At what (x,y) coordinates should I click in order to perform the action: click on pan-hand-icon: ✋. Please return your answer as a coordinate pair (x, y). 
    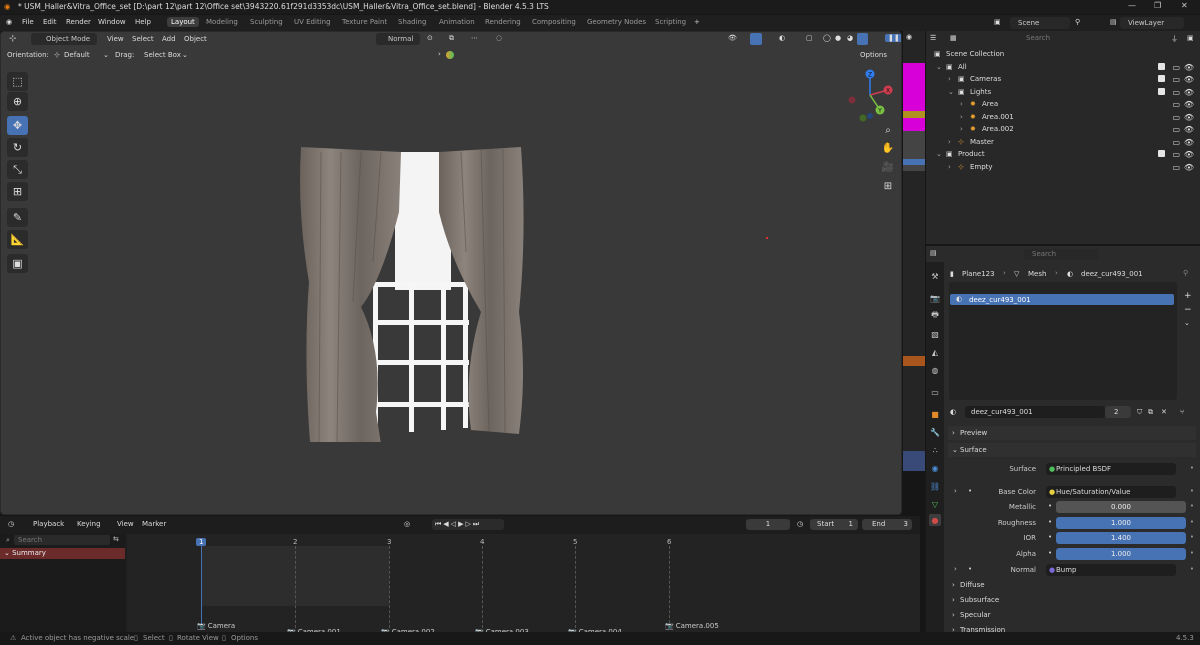
    Looking at the image, I should click on (888, 148).